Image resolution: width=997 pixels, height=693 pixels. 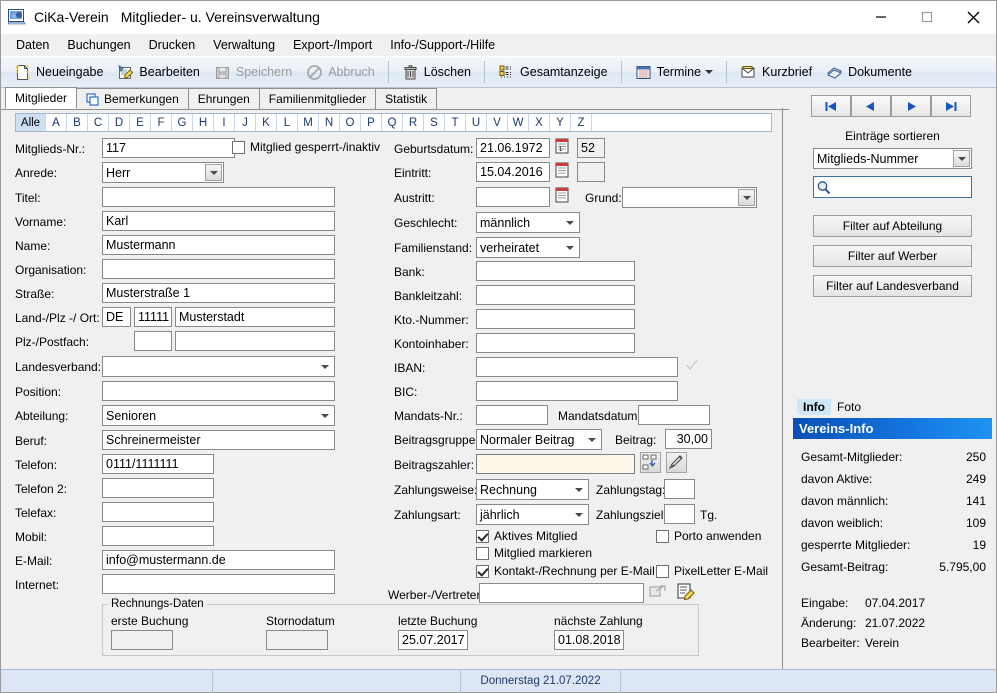 What do you see at coordinates (532, 514) in the screenshot?
I see `select-zahlungsart: jährlich` at bounding box center [532, 514].